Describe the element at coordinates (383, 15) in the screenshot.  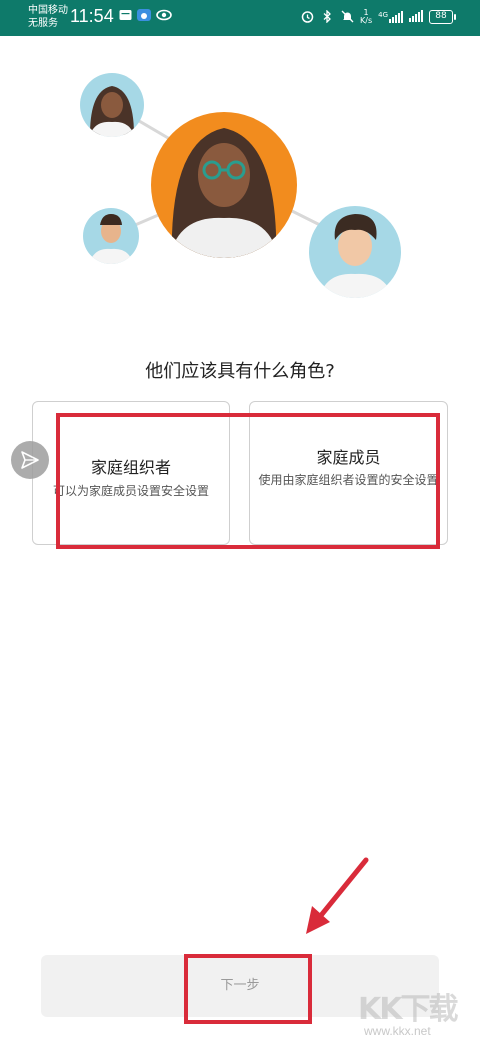
I see `signal-label: 4G` at that location.